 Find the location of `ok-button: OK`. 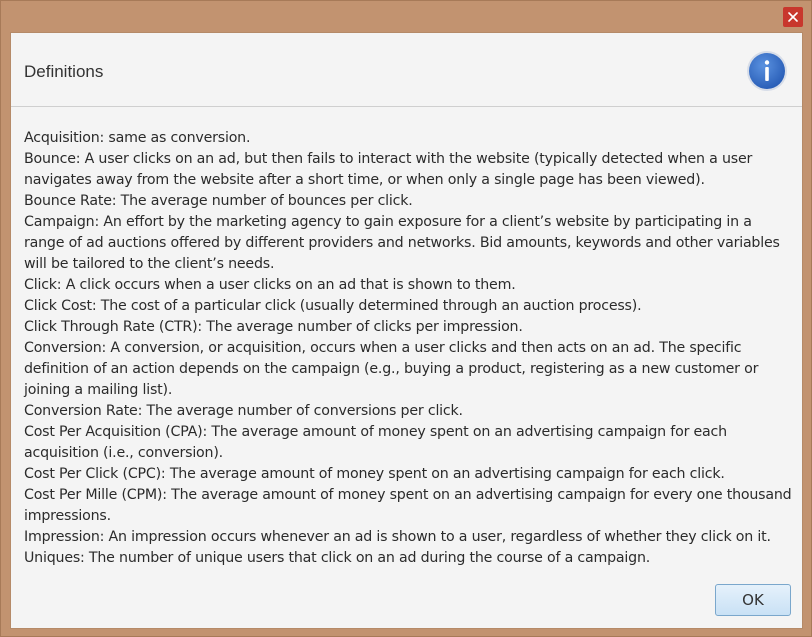

ok-button: OK is located at coordinates (753, 600).